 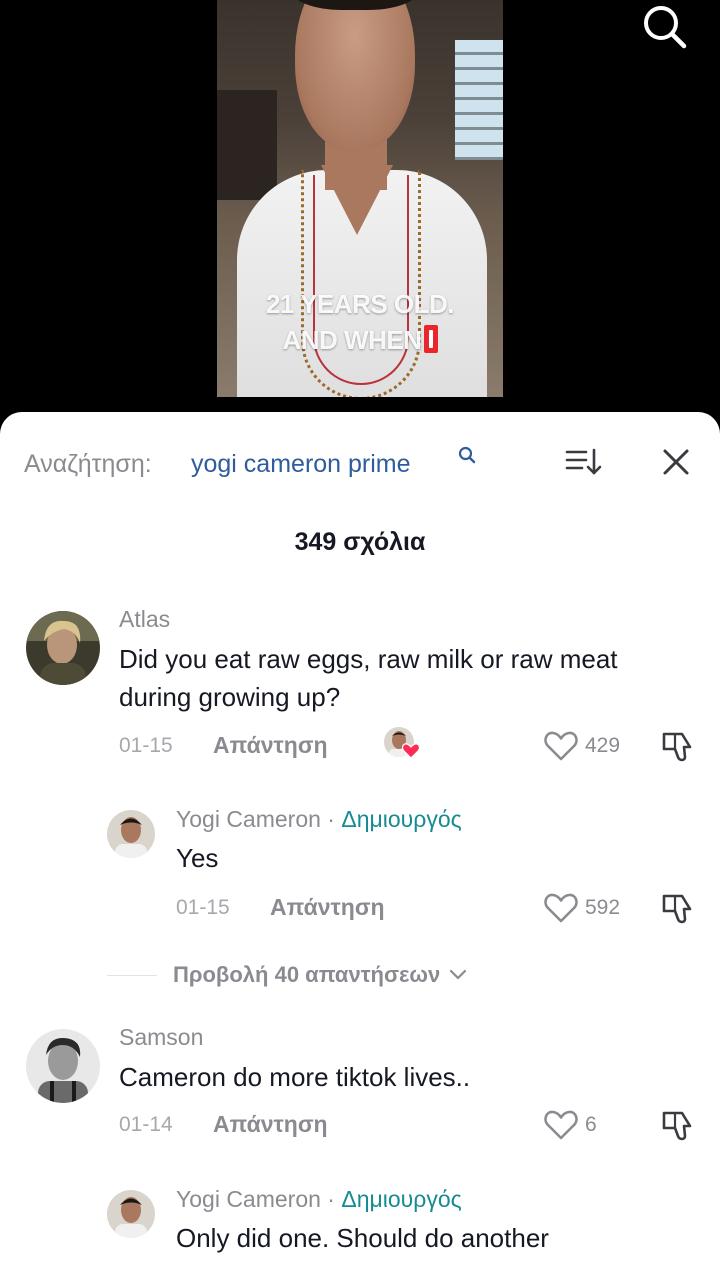 What do you see at coordinates (360, 304) in the screenshot?
I see `video-caption-line1: 21 YEARS OLD.` at bounding box center [360, 304].